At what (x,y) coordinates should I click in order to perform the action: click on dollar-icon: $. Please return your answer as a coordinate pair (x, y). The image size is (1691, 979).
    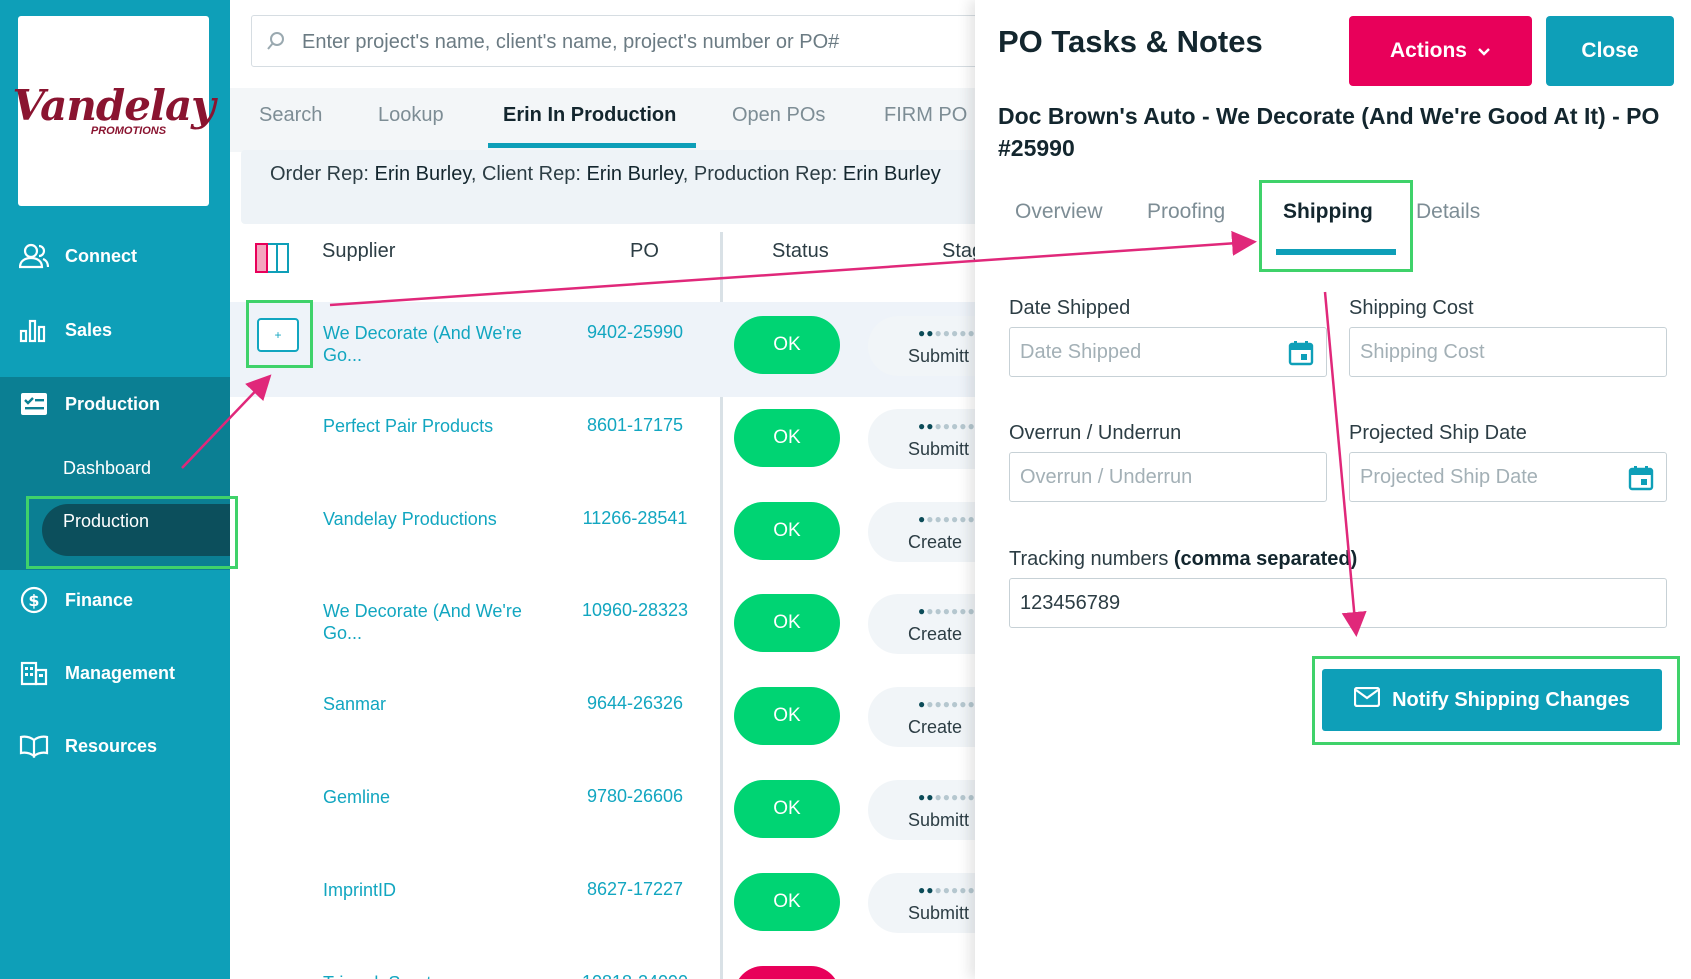
    Looking at the image, I should click on (34, 600).